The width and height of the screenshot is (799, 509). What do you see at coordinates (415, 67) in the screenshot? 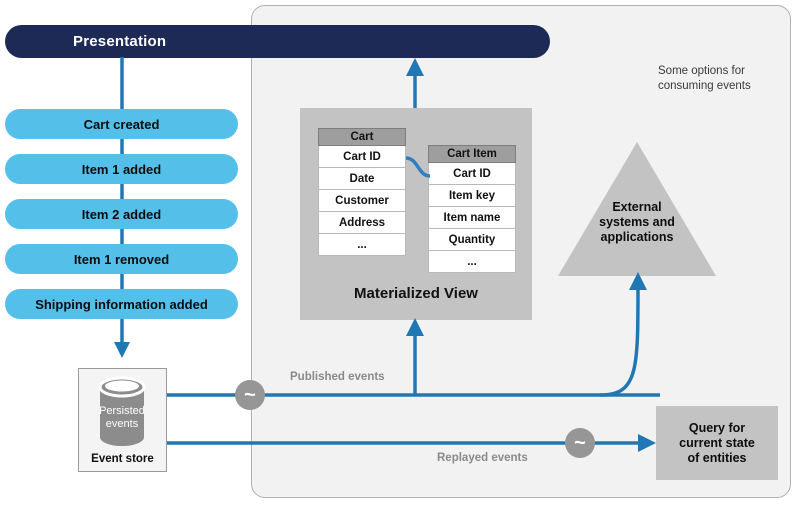
I see `arrowhead-to-presentation` at bounding box center [415, 67].